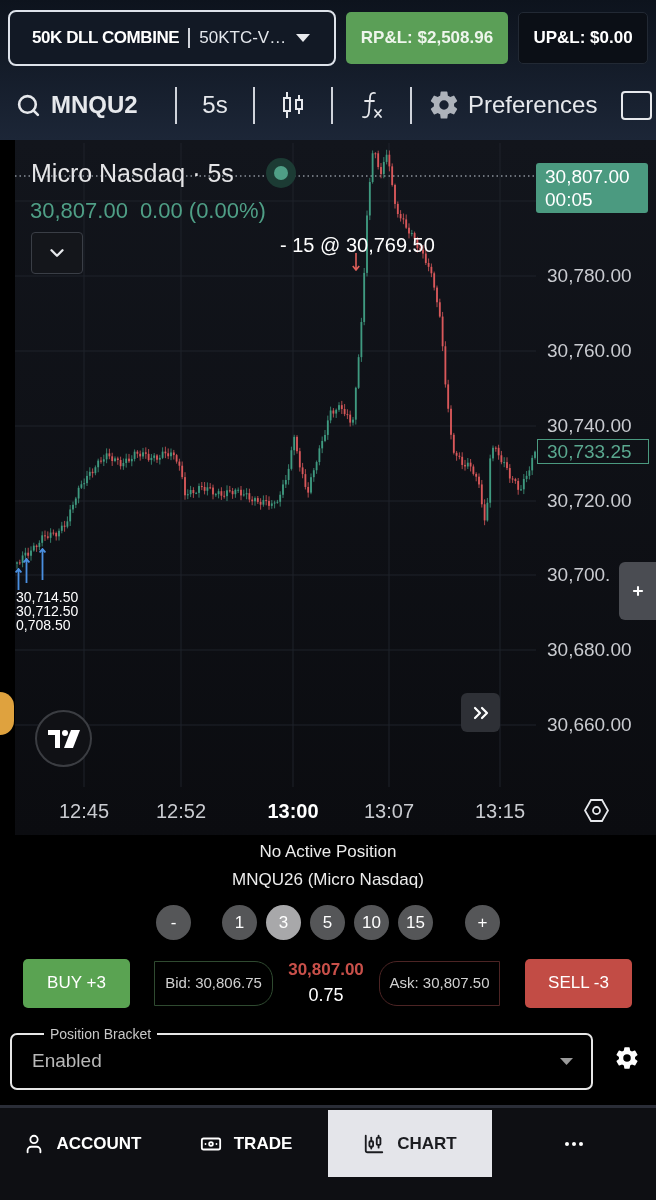 Image resolution: width=656 pixels, height=1200 pixels. Describe the element at coordinates (328, 880) in the screenshot. I see `contract-name: MNQU26 (Micro Nasdaq)` at that location.